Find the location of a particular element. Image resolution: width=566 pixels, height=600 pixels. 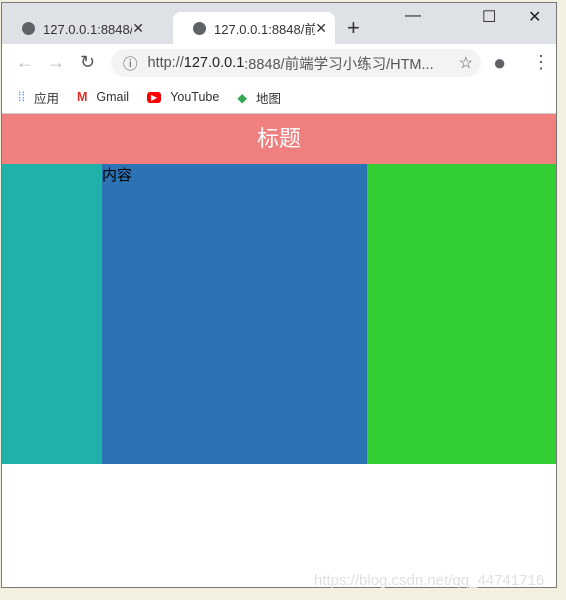

bookmark-label: Gmail is located at coordinates (113, 97).